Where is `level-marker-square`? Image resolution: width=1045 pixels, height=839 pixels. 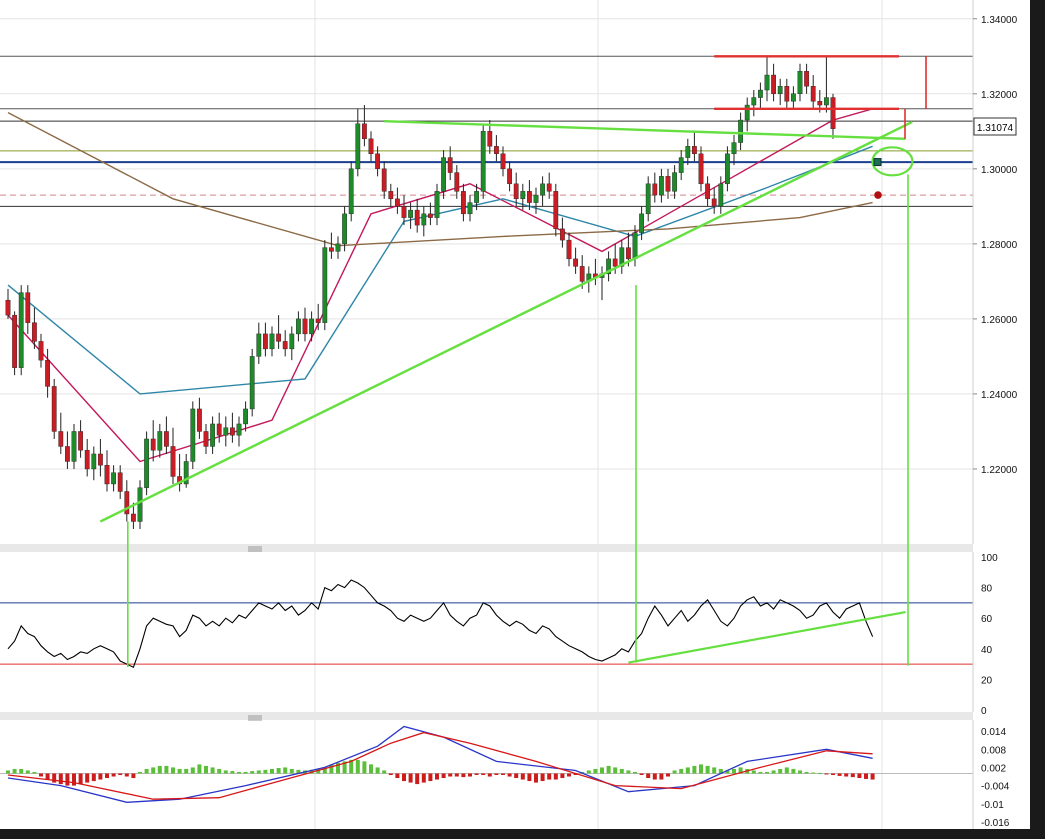 level-marker-square is located at coordinates (877, 162).